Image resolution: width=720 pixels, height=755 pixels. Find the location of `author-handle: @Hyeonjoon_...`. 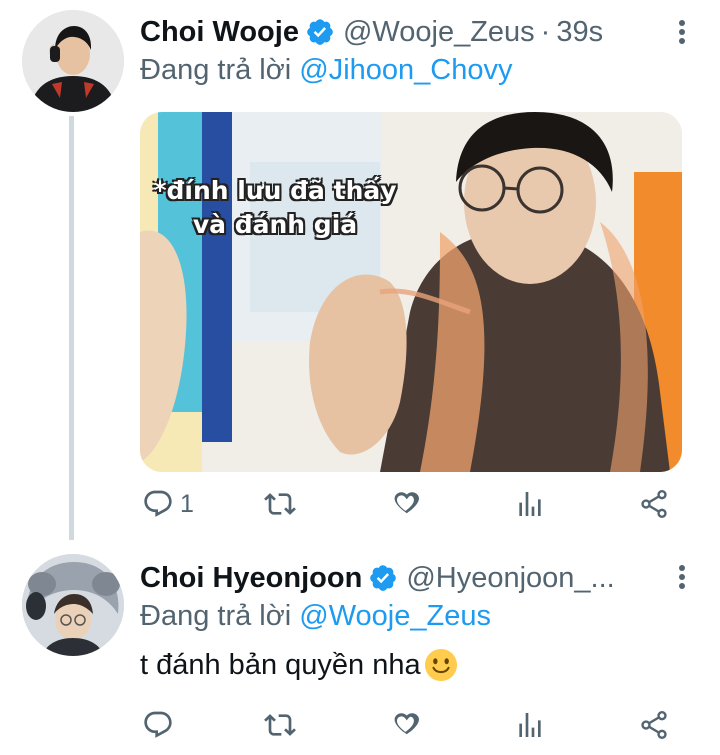

author-handle: @Hyeonjoon_... is located at coordinates (510, 578).